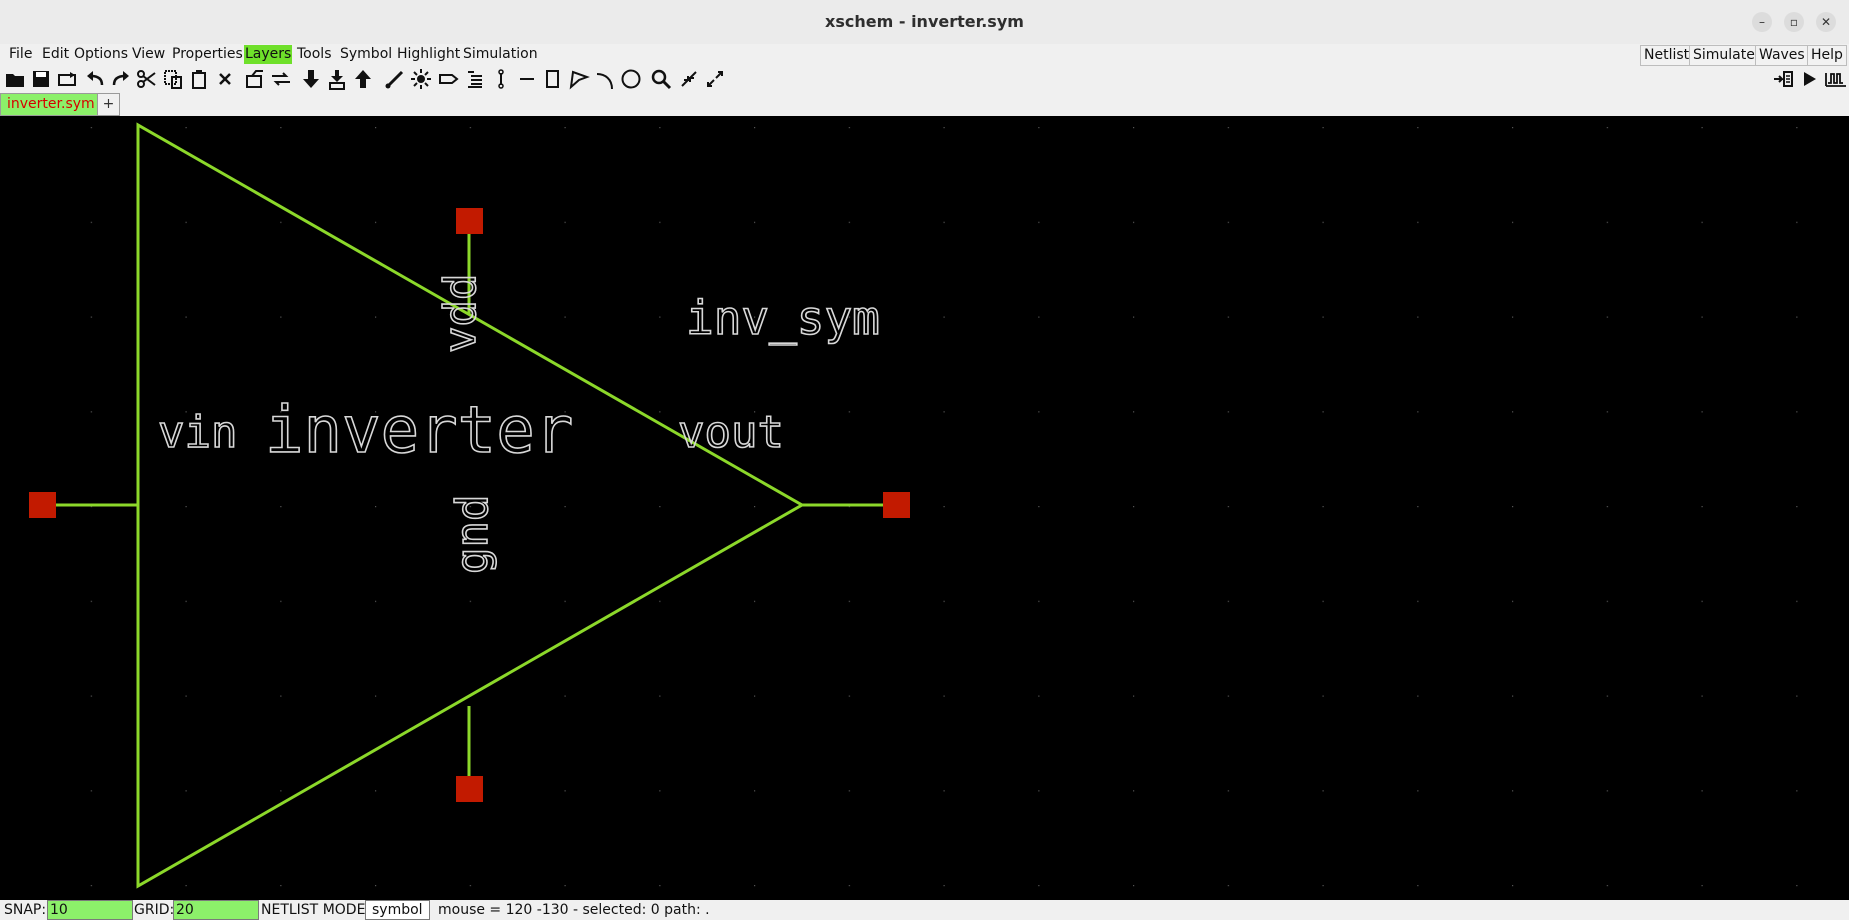  Describe the element at coordinates (428, 54) in the screenshot. I see `menu-highlight: Highlight` at that location.